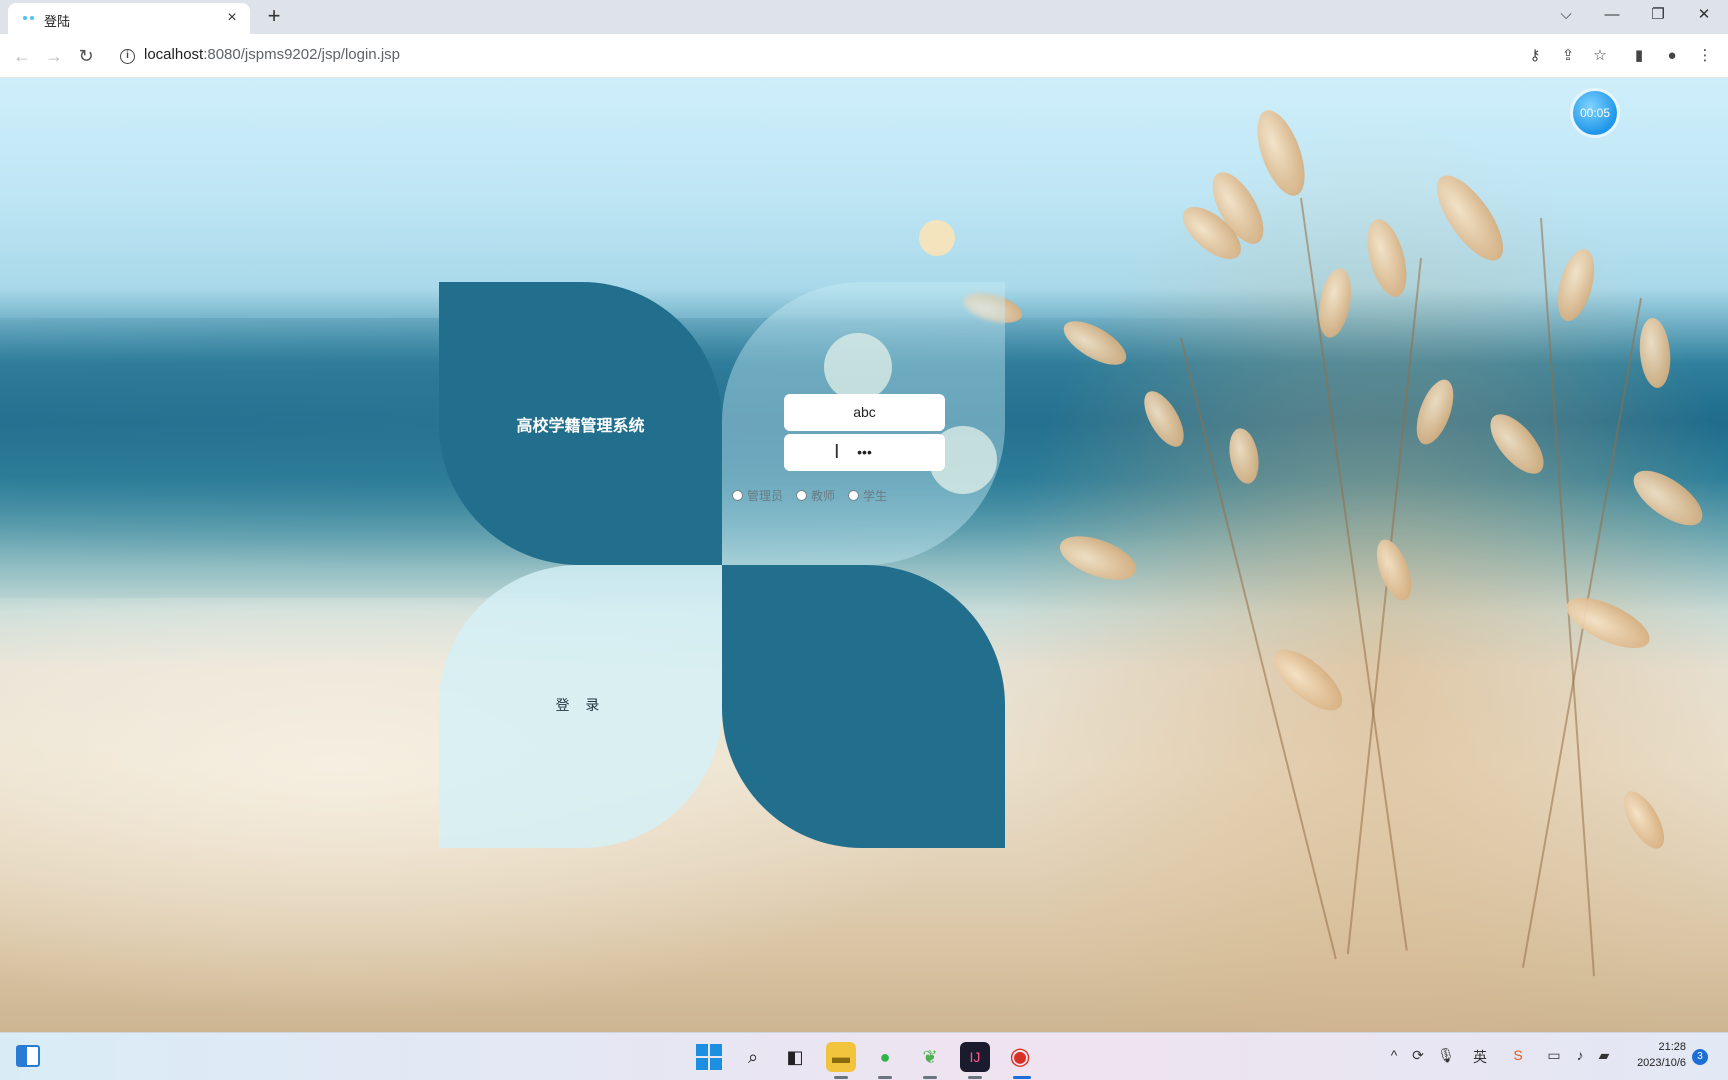 Image resolution: width=1728 pixels, height=1080 pixels. What do you see at coordinates (274, 16) in the screenshot?
I see `new-tab-button: +` at bounding box center [274, 16].